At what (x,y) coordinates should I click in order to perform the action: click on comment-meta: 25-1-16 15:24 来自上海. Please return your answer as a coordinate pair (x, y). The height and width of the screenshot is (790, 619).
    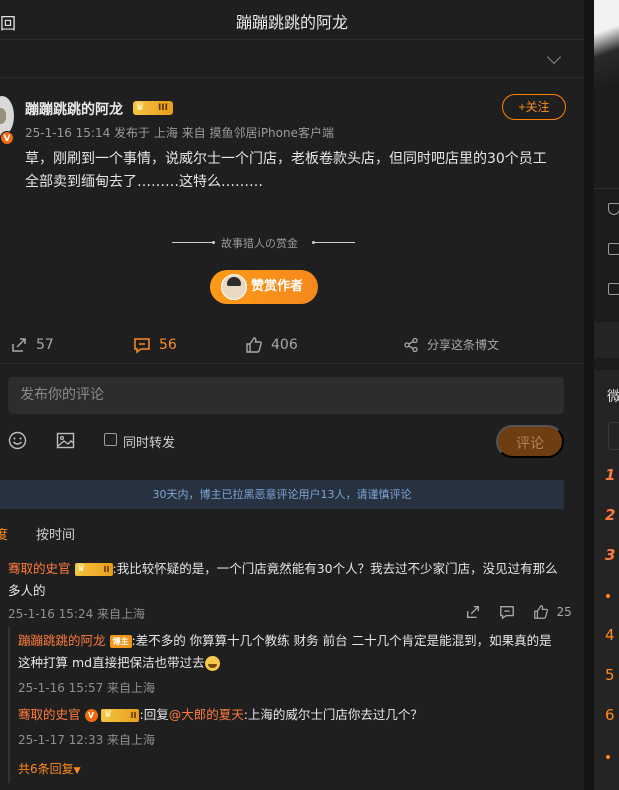
    Looking at the image, I should click on (77, 614).